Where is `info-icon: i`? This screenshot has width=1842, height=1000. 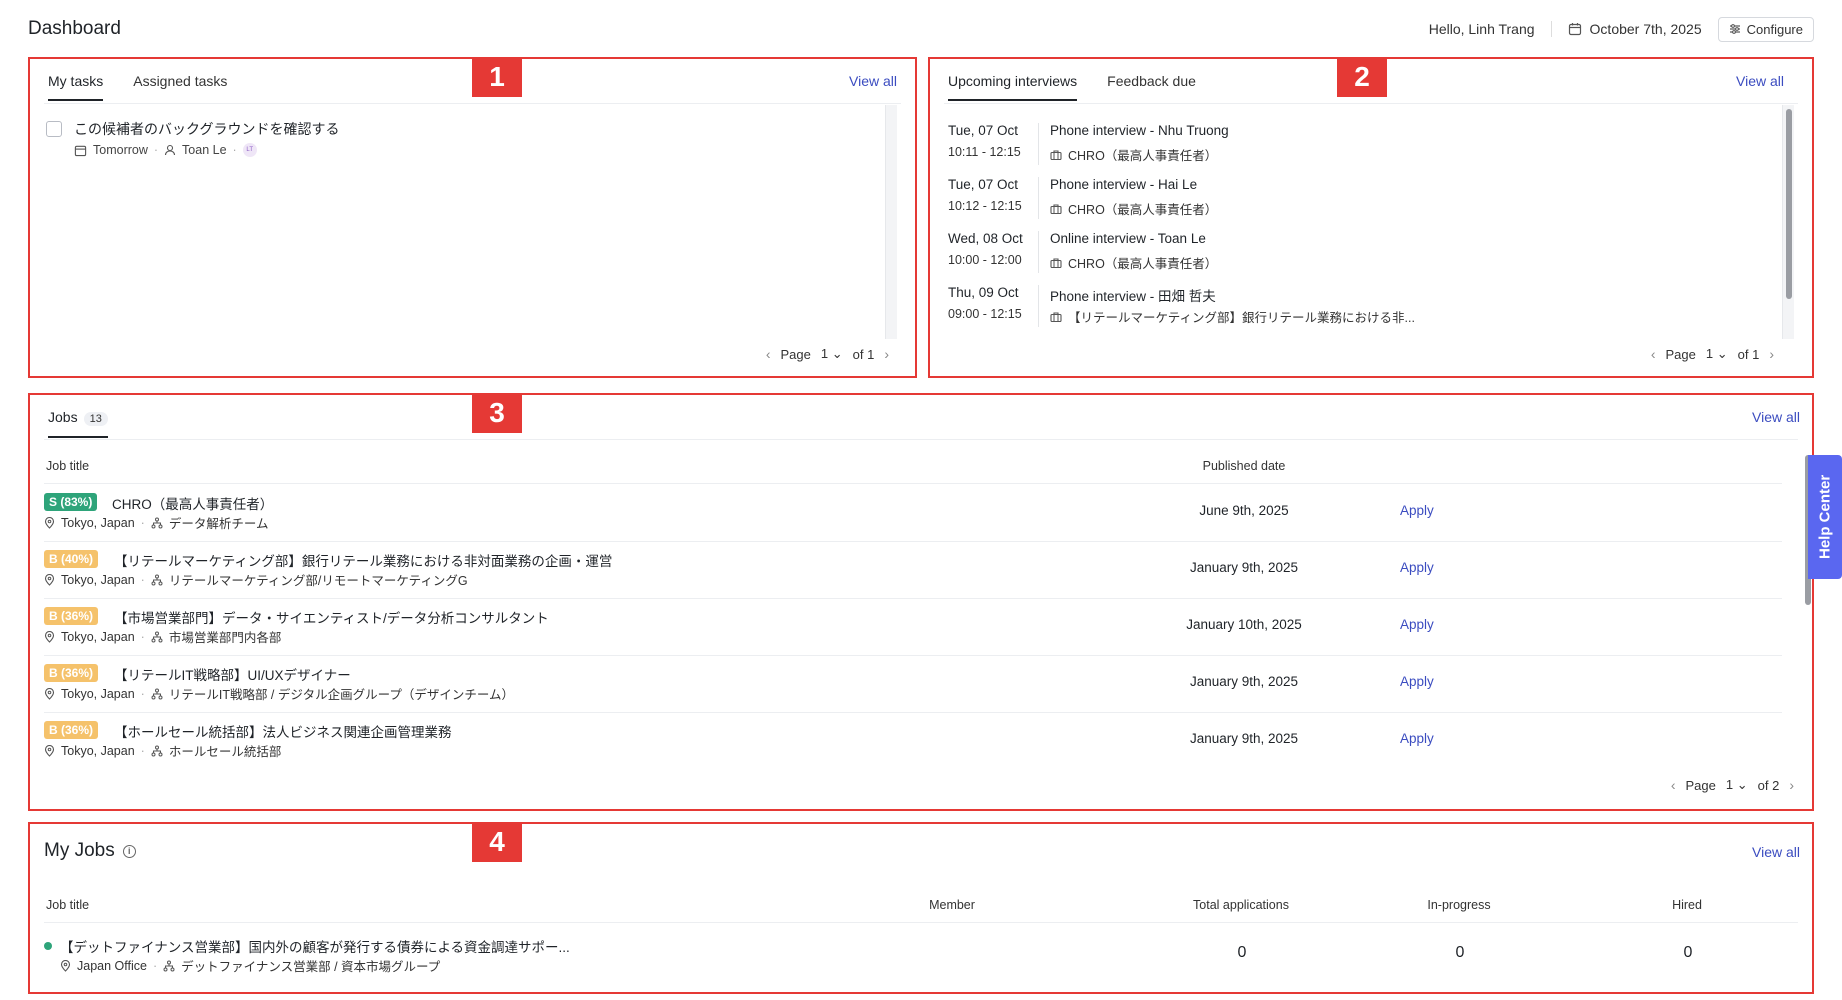
info-icon: i is located at coordinates (129, 851).